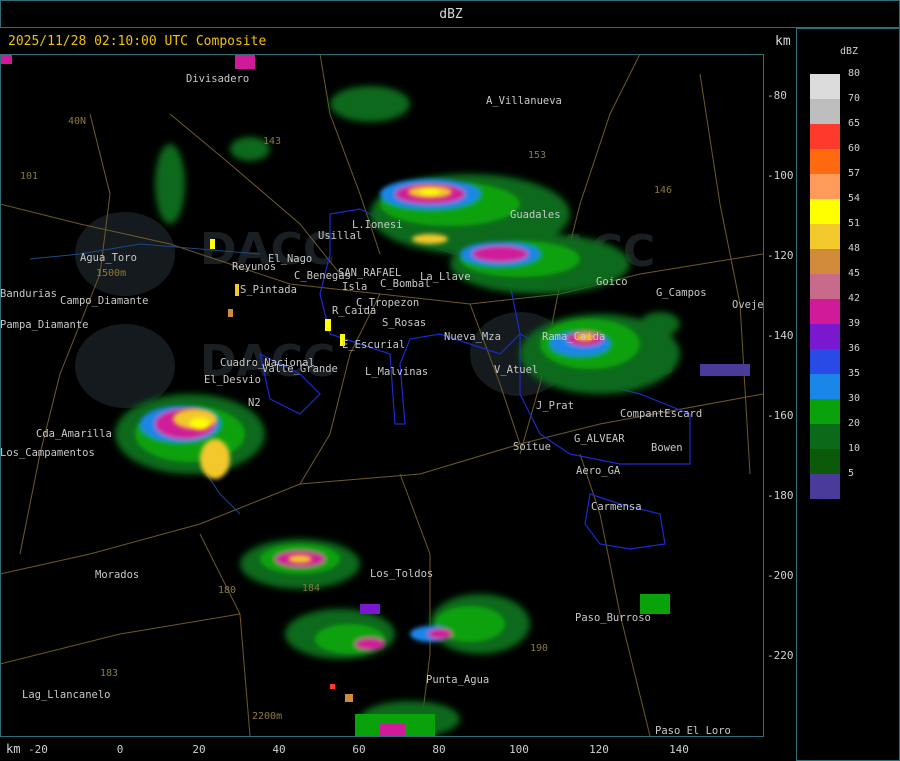 The height and width of the screenshot is (761, 900). Describe the element at coordinates (854, 448) in the screenshot. I see `legend-label: 10` at that location.